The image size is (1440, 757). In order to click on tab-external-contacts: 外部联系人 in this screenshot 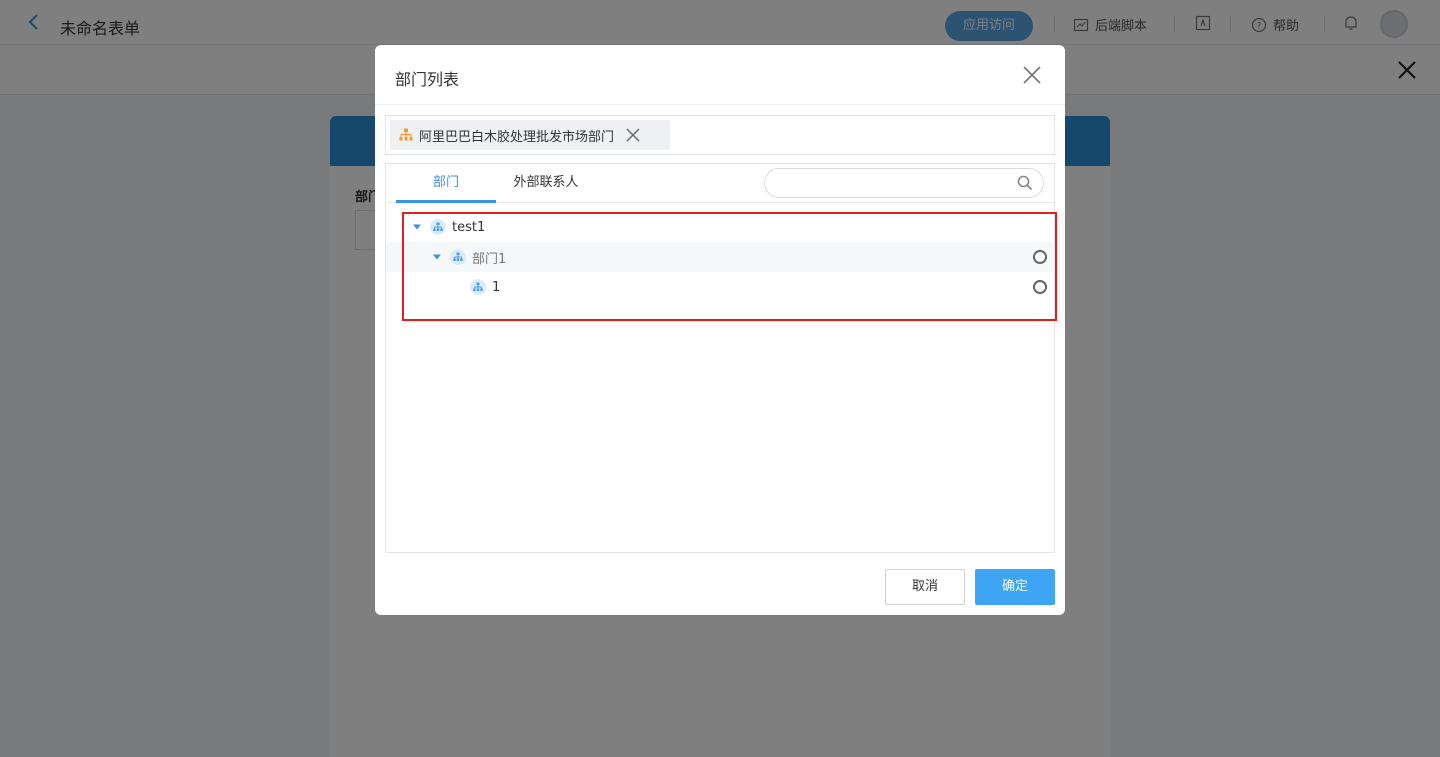, I will do `click(546, 183)`.